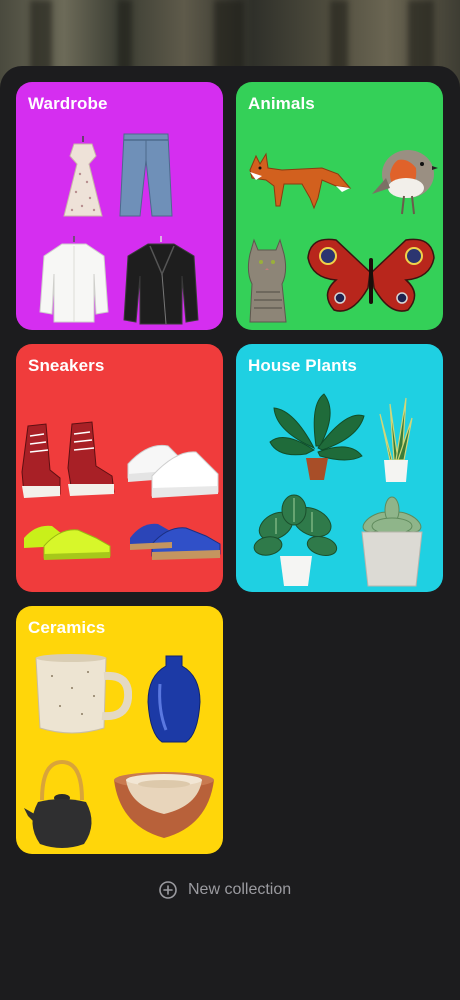  I want to click on monstera-icon, so click(317, 436).